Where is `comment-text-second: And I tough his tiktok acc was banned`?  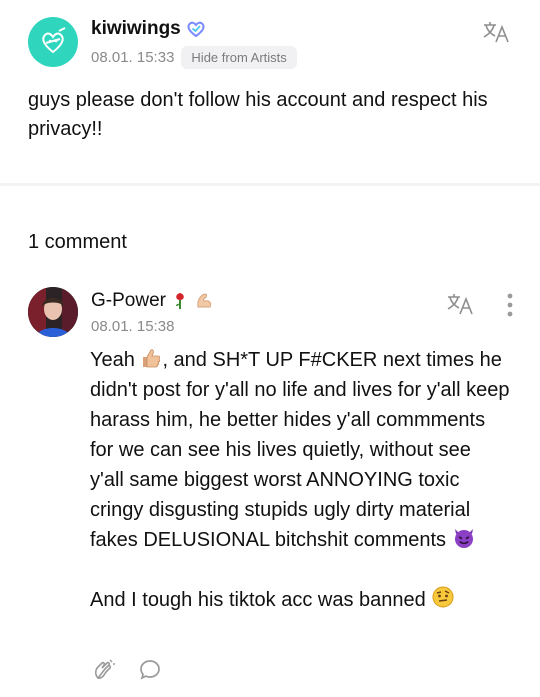
comment-text-second: And I tough his tiktok acc was banned is located at coordinates (258, 600).